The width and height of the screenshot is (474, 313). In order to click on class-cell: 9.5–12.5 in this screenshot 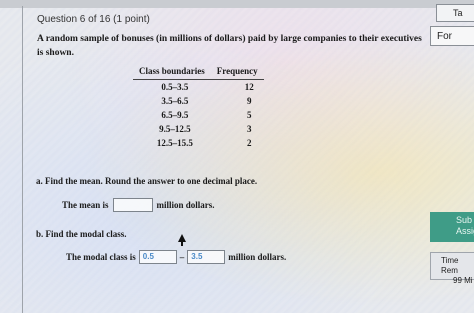, I will do `click(175, 128)`.